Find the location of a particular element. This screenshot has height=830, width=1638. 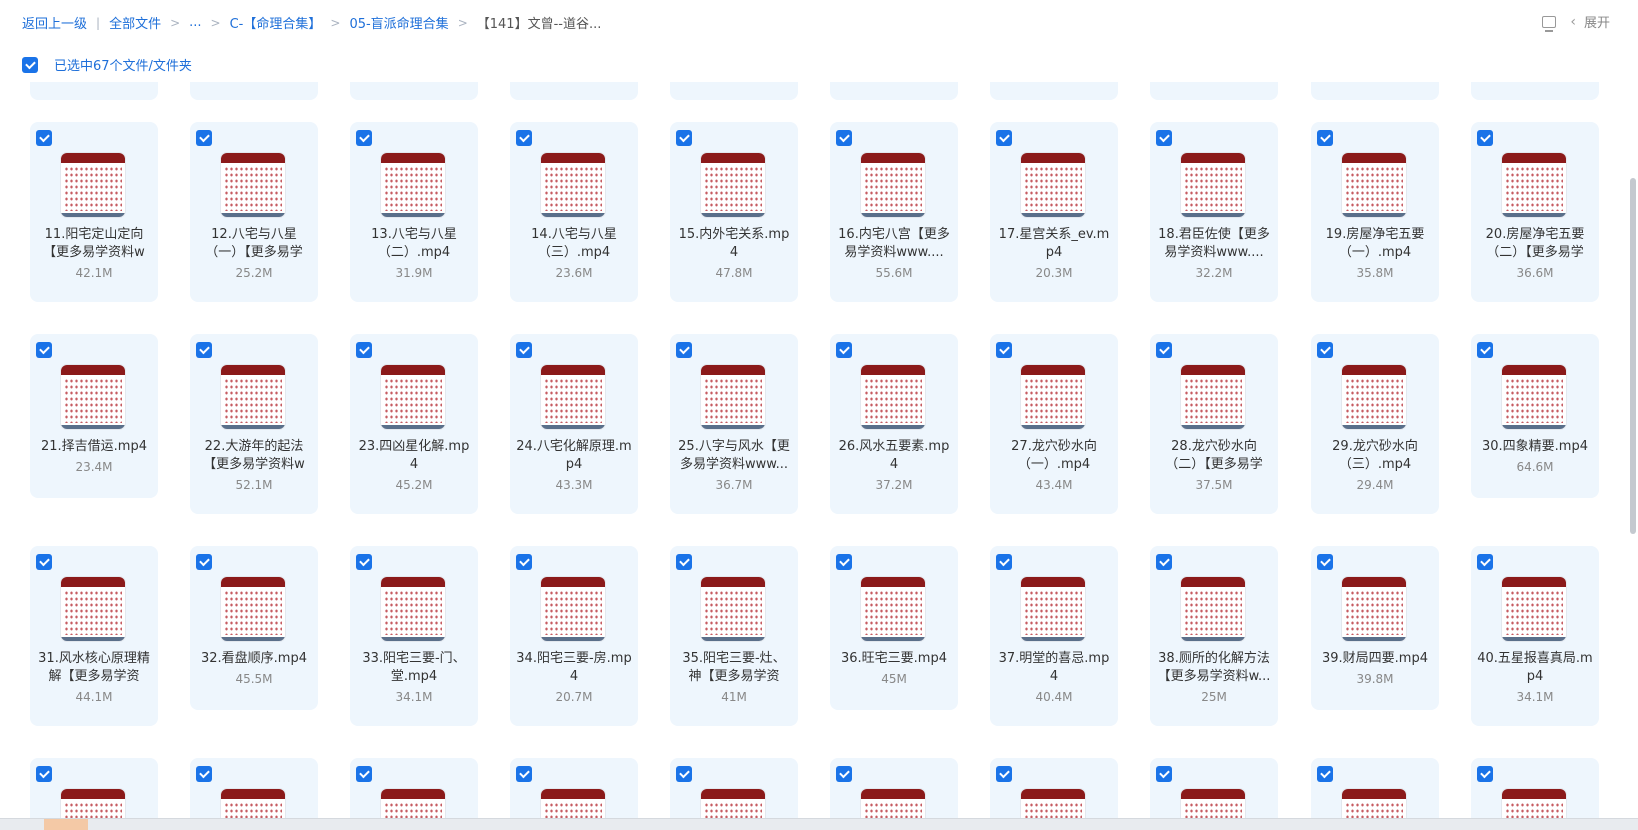

file-name: 20.房屋净宅五要（二）【更多易学 is located at coordinates (1535, 244).